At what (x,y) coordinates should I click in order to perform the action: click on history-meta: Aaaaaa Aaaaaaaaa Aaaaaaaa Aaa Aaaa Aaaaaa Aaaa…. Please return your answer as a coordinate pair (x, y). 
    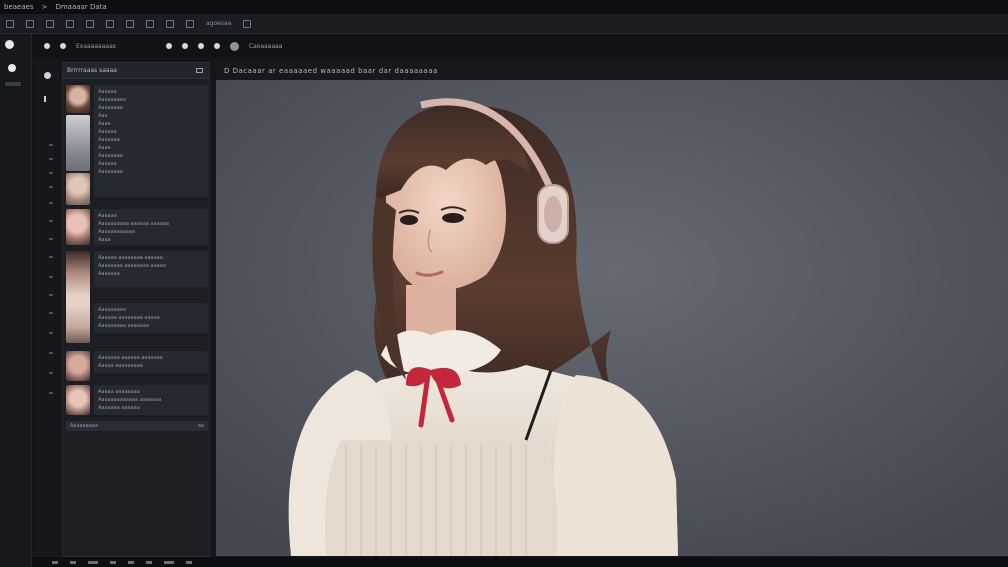
    Looking at the image, I should click on (151, 141).